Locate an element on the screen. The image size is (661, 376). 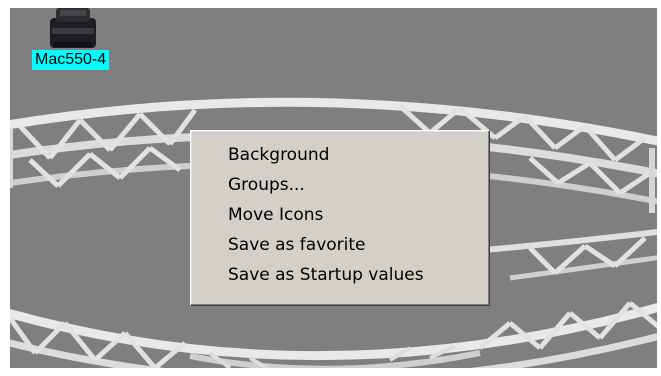
moving-head-fixture-icon is located at coordinates (73, 29).